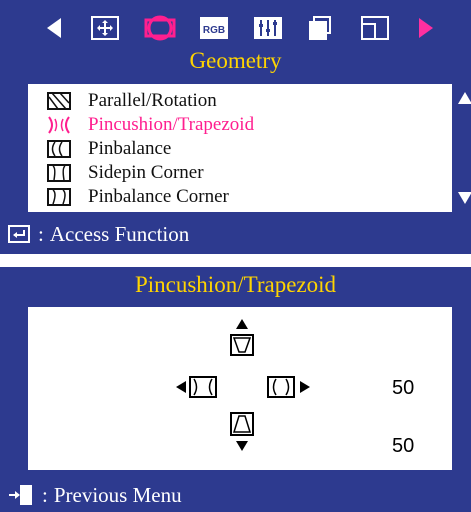  I want to click on menu-item-sidepin-corner: Sidepin Corner, so click(125, 173).